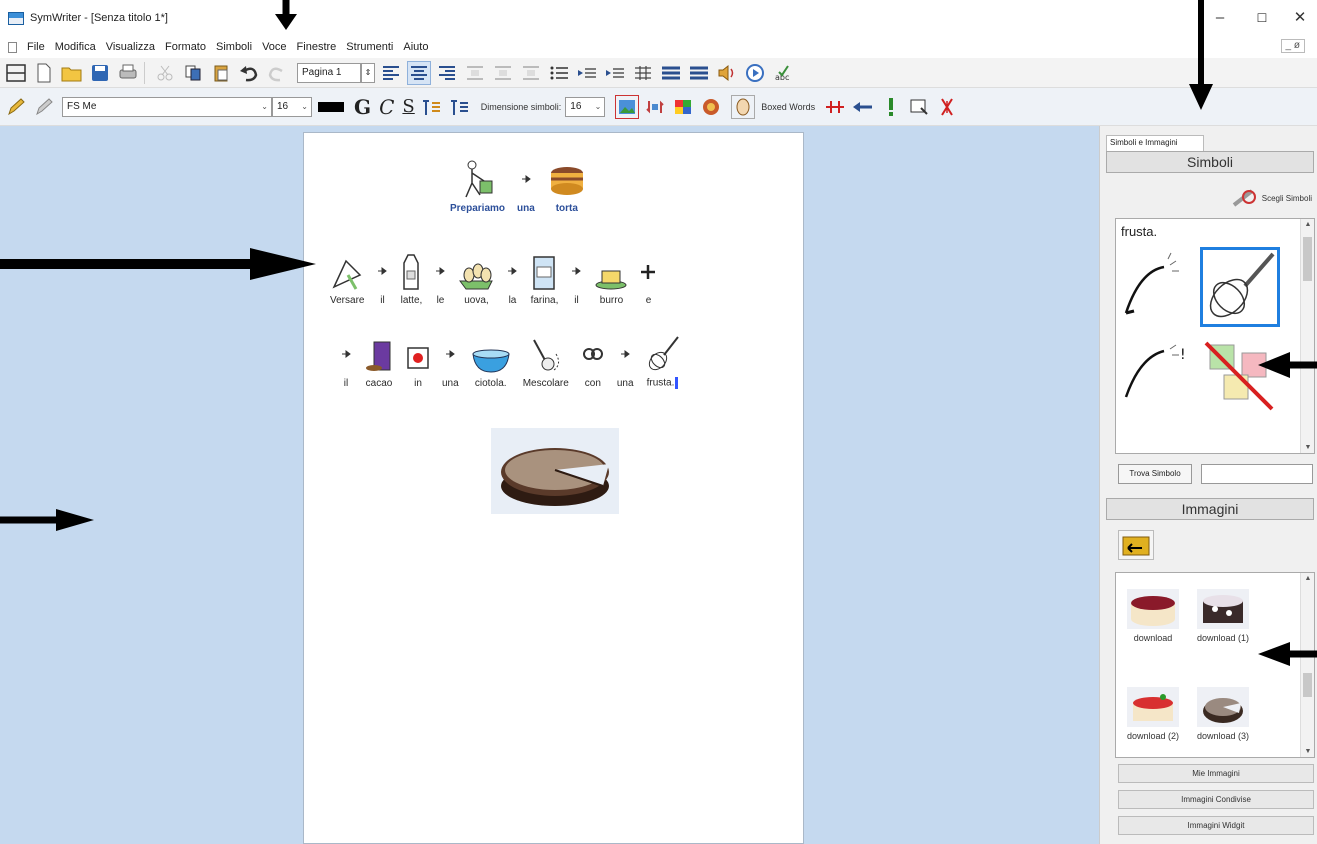 The width and height of the screenshot is (1317, 844). What do you see at coordinates (567, 186) in the screenshot?
I see `word-torta: torta` at bounding box center [567, 186].